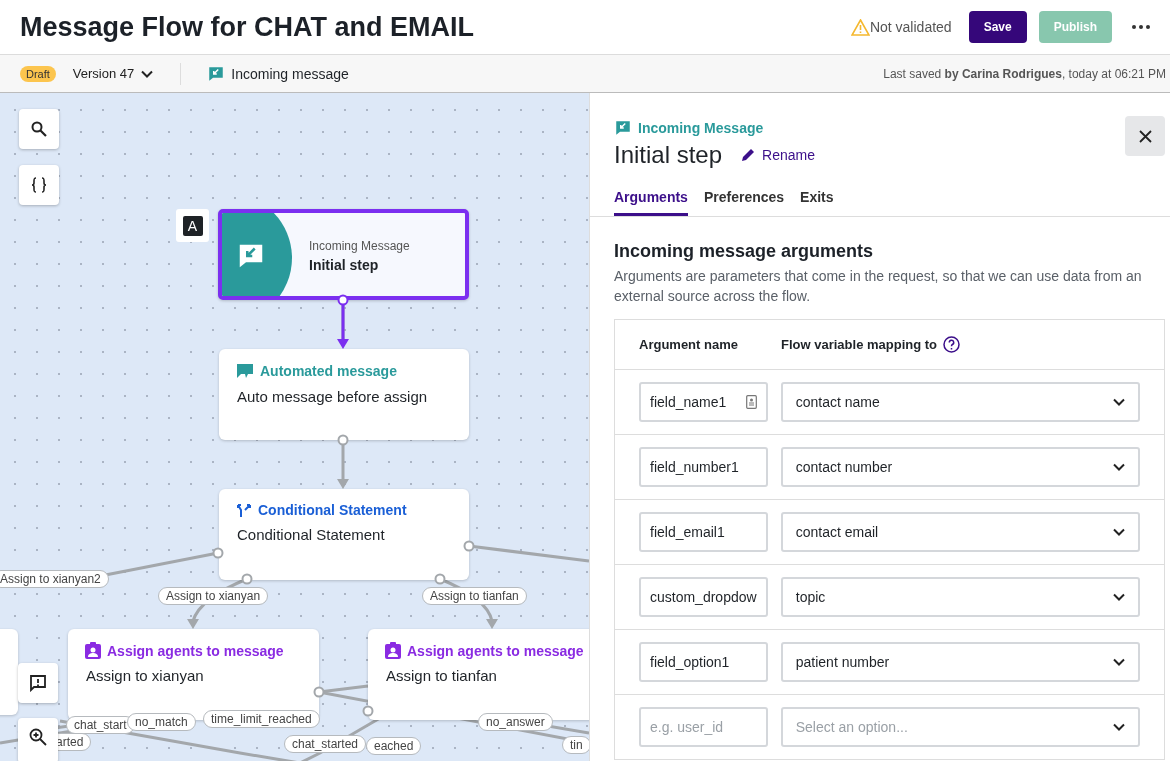  What do you see at coordinates (810, 597) in the screenshot?
I see `dropdown-value: topic` at bounding box center [810, 597].